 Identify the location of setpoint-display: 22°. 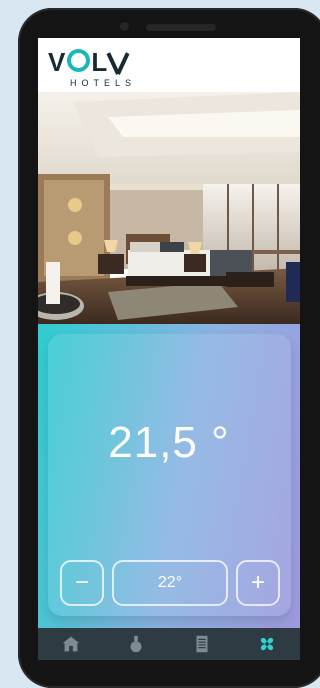
(170, 583).